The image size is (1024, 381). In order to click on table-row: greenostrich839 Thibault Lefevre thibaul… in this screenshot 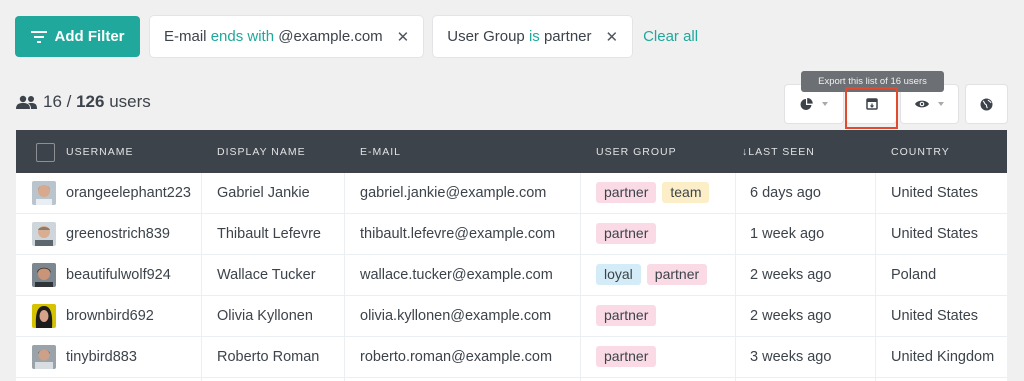, I will do `click(511, 234)`.